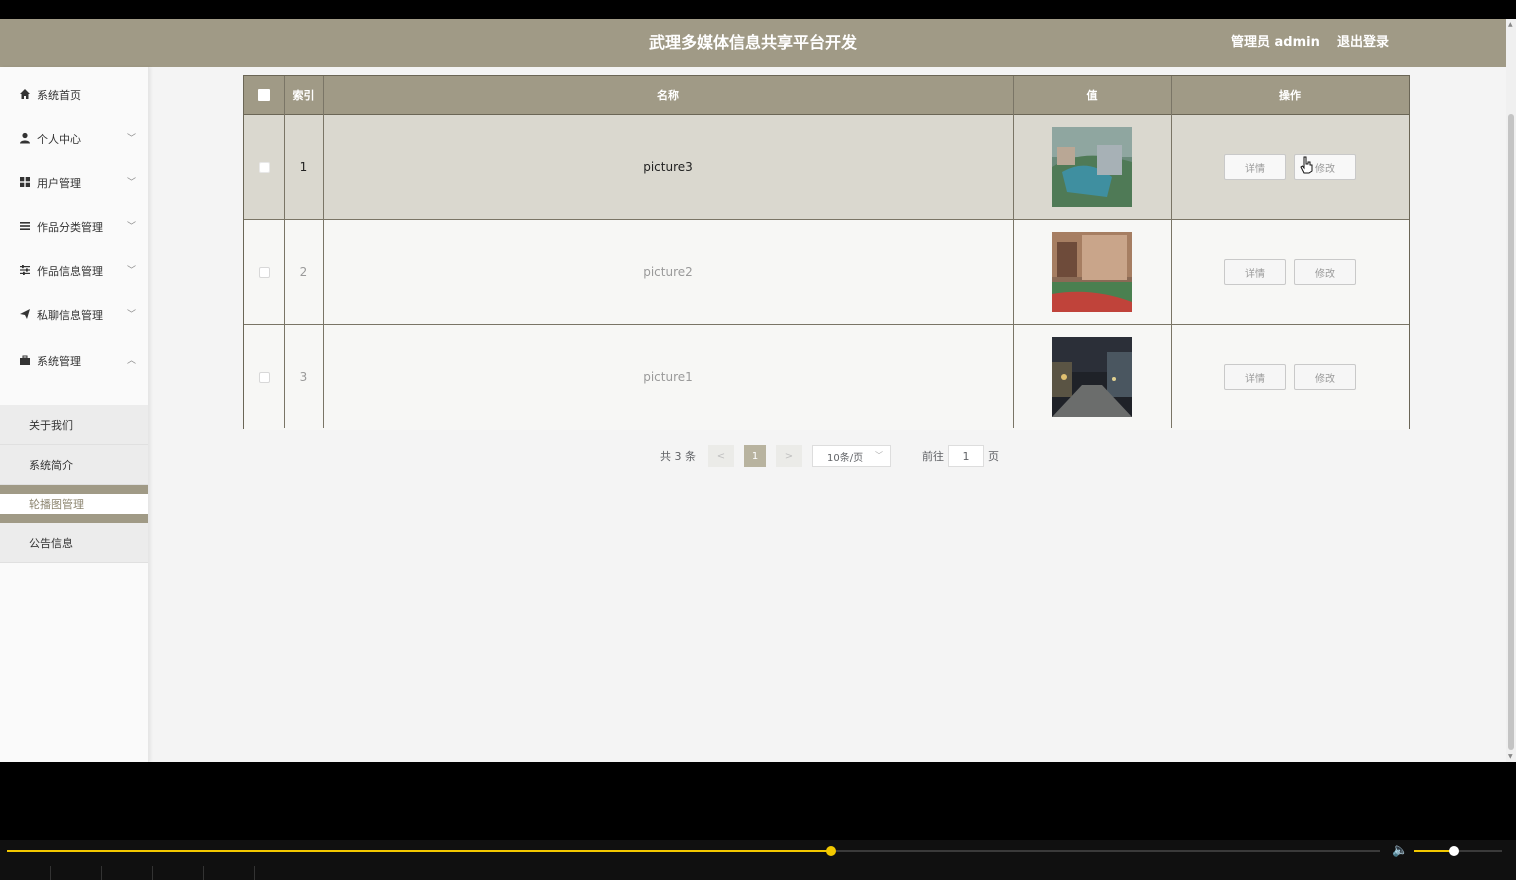  I want to click on page-size-select: 10条/页 ﹀, so click(851, 456).